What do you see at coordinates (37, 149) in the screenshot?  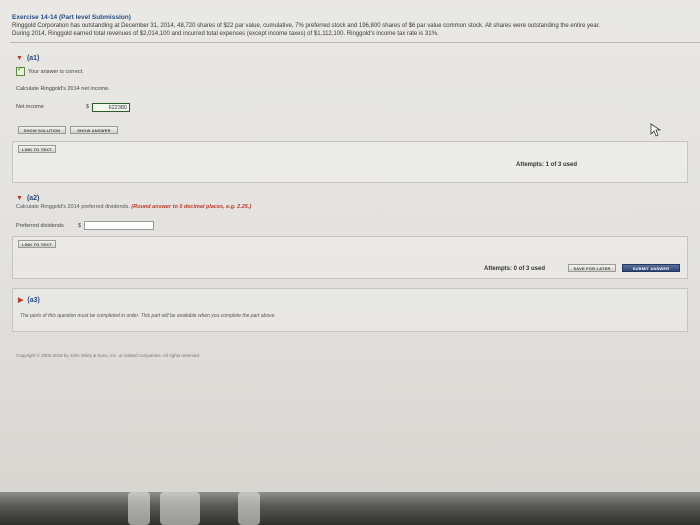 I see `link-to-text-button-a1: LINK TO TEXT` at bounding box center [37, 149].